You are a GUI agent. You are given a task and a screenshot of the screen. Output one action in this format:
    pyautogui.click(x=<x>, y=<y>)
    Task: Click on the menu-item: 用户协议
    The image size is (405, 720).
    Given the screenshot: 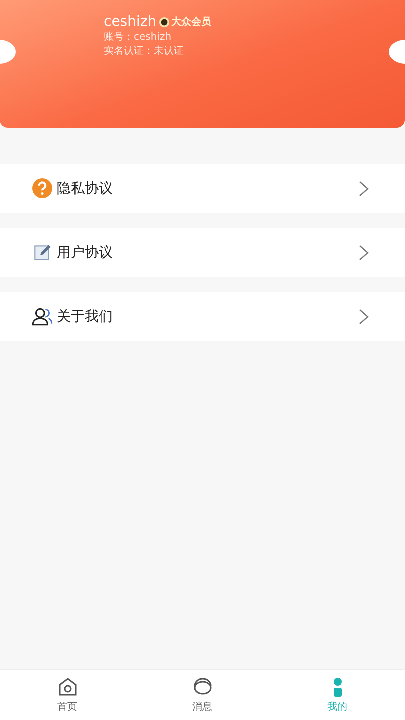 What is the action you would take?
    pyautogui.click(x=202, y=252)
    